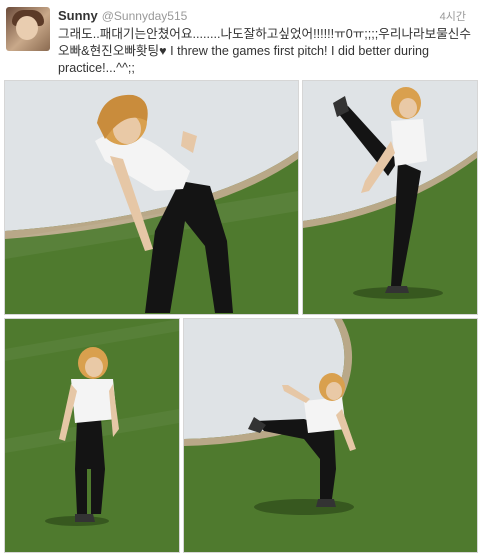  What do you see at coordinates (145, 16) in the screenshot?
I see `user-handle: @Sunnyday515` at bounding box center [145, 16].